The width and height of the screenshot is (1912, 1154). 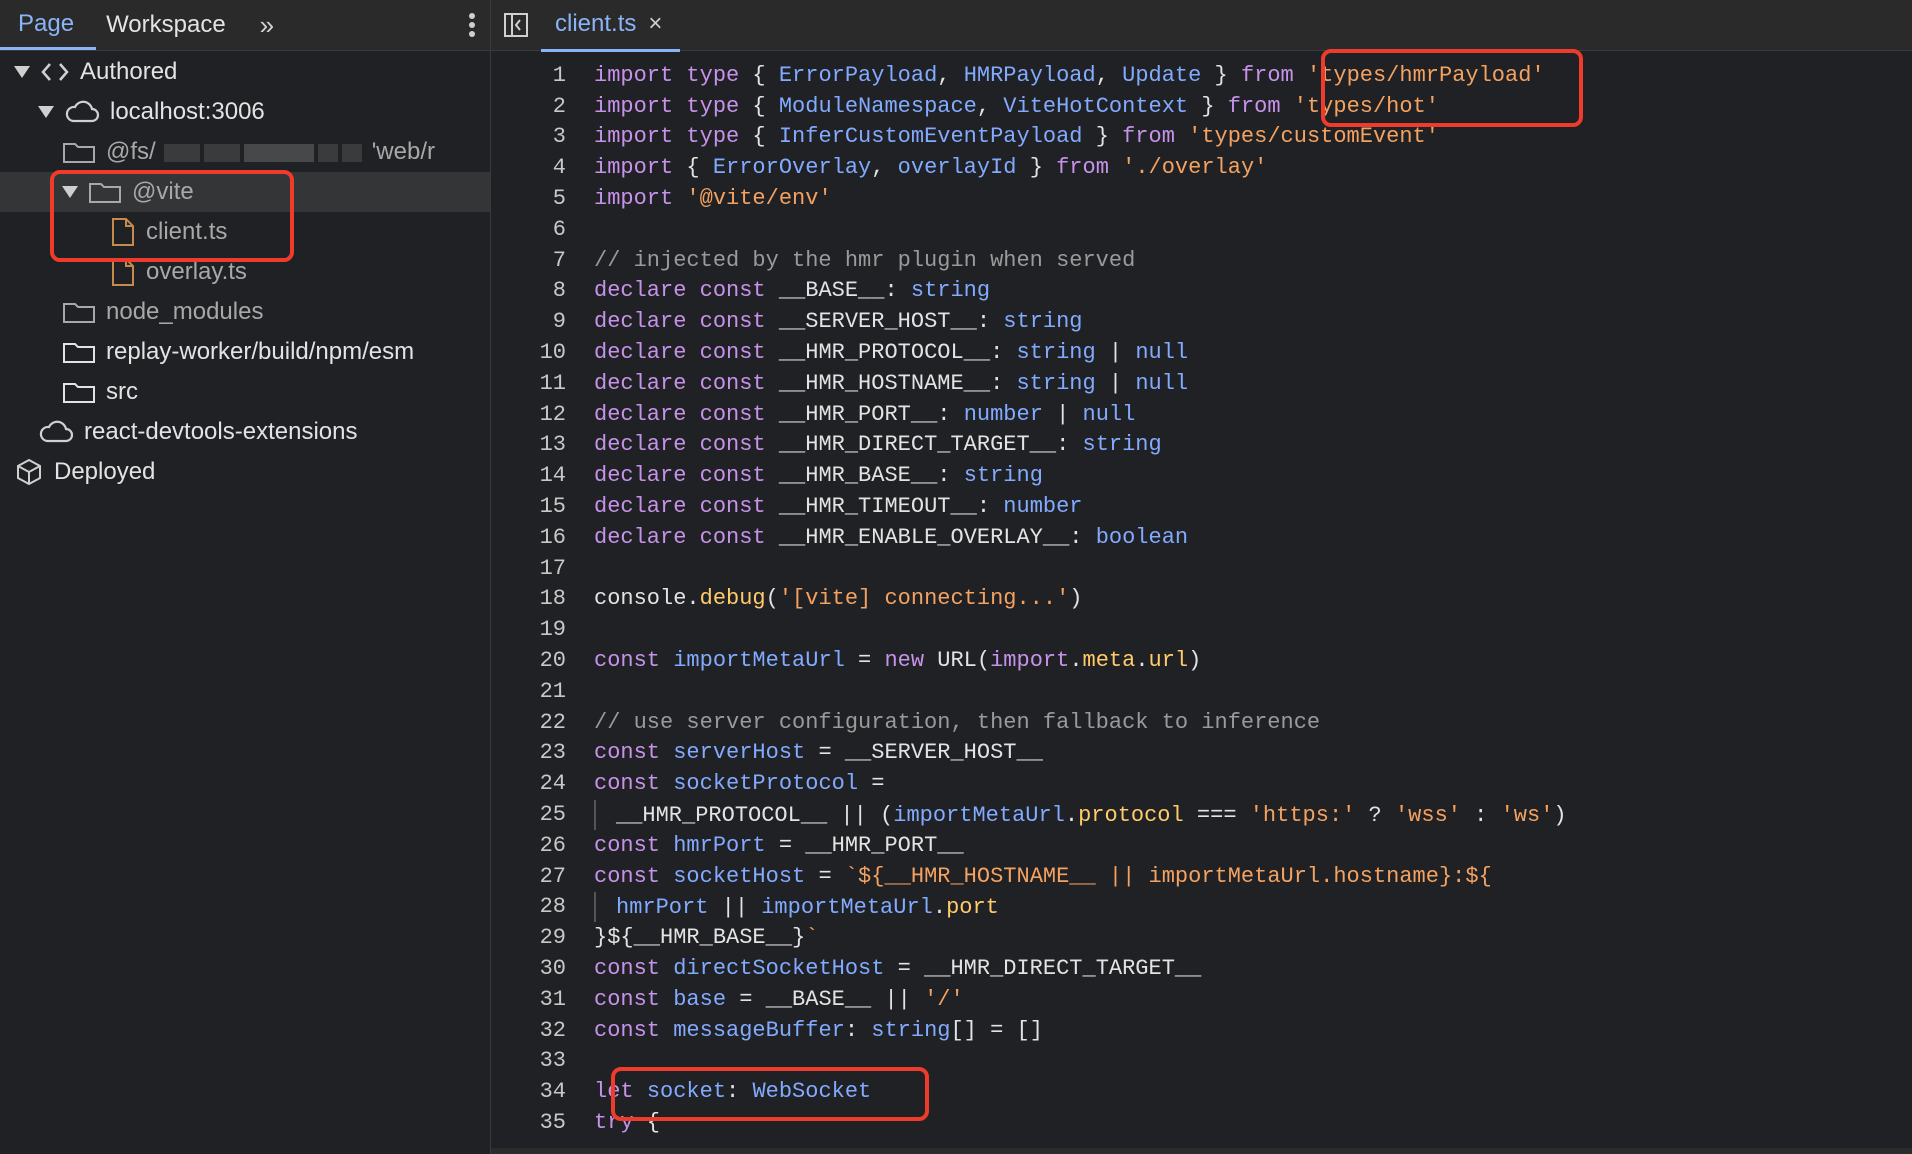 I want to click on code-line: 31 const base = __BASE__ || '/', so click(x=1201, y=999).